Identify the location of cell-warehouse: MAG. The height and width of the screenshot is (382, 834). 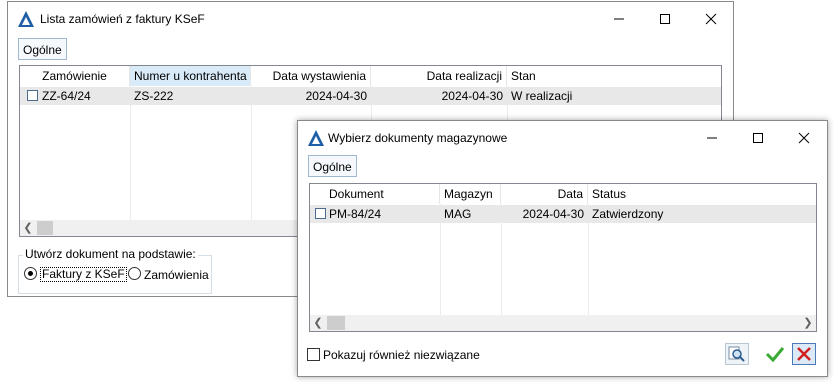
(458, 214).